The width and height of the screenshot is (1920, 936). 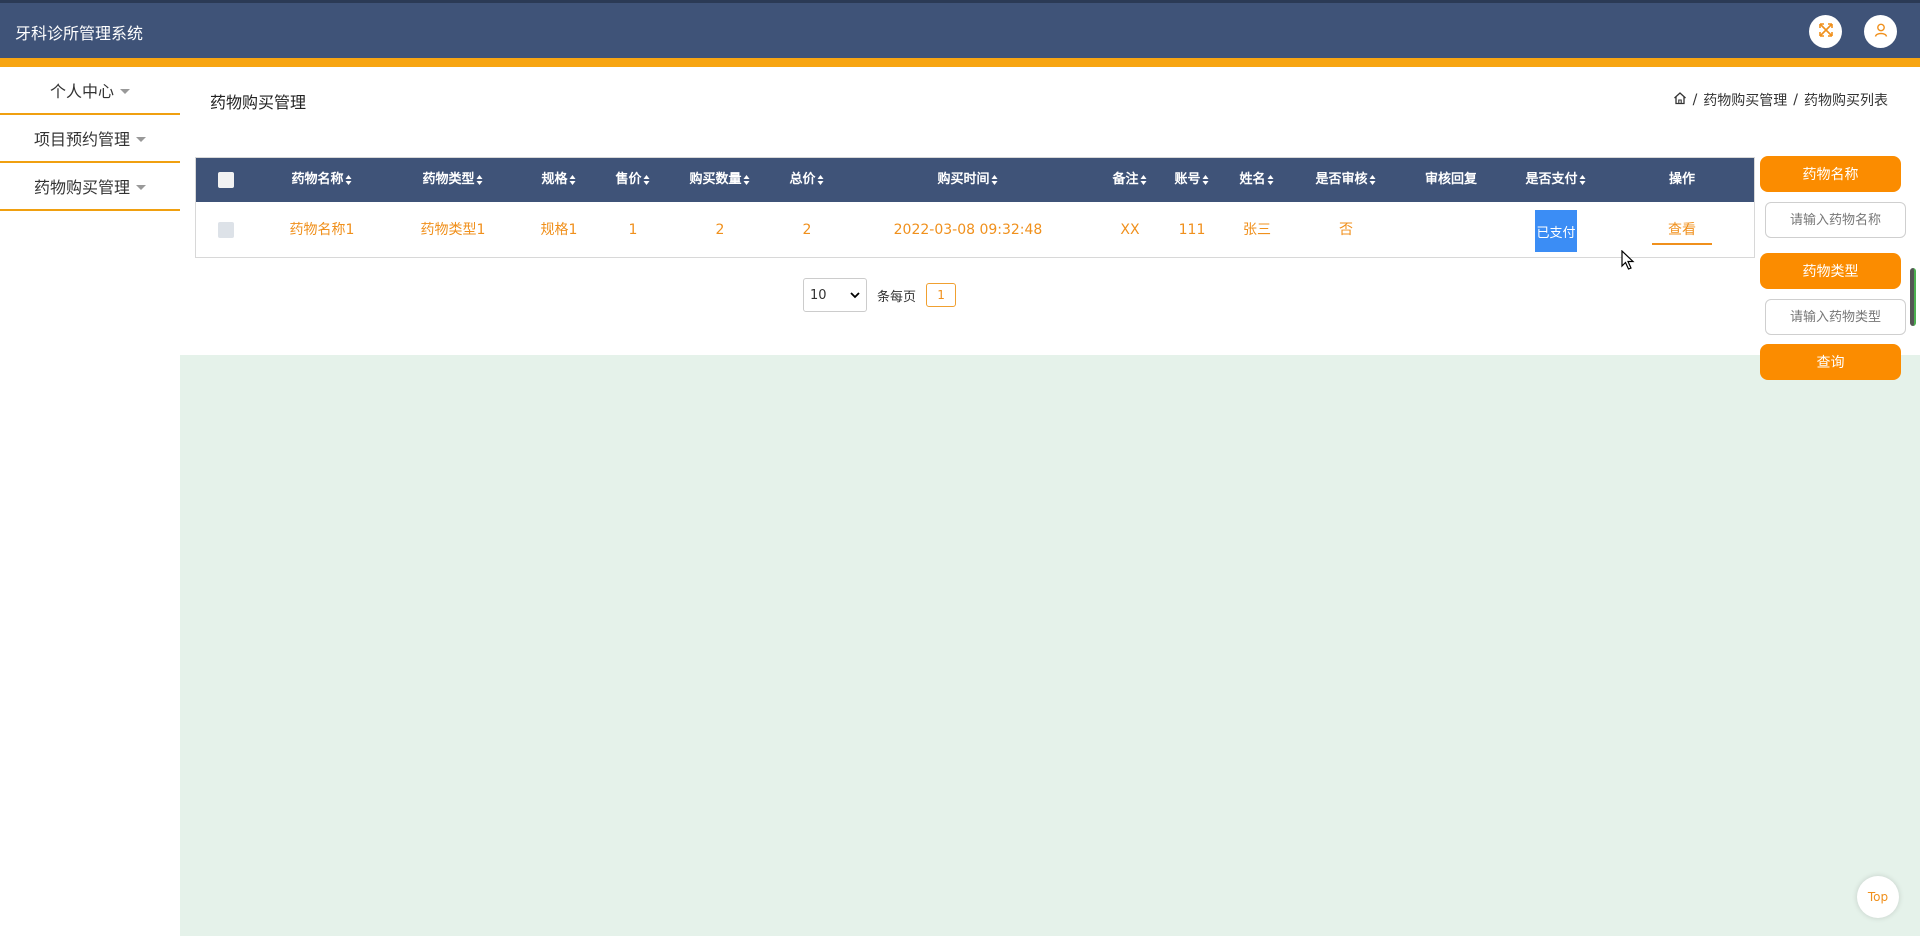 I want to click on sidebar: 个人中心 项目预约管理 药物购买管理, so click(x=90, y=139).